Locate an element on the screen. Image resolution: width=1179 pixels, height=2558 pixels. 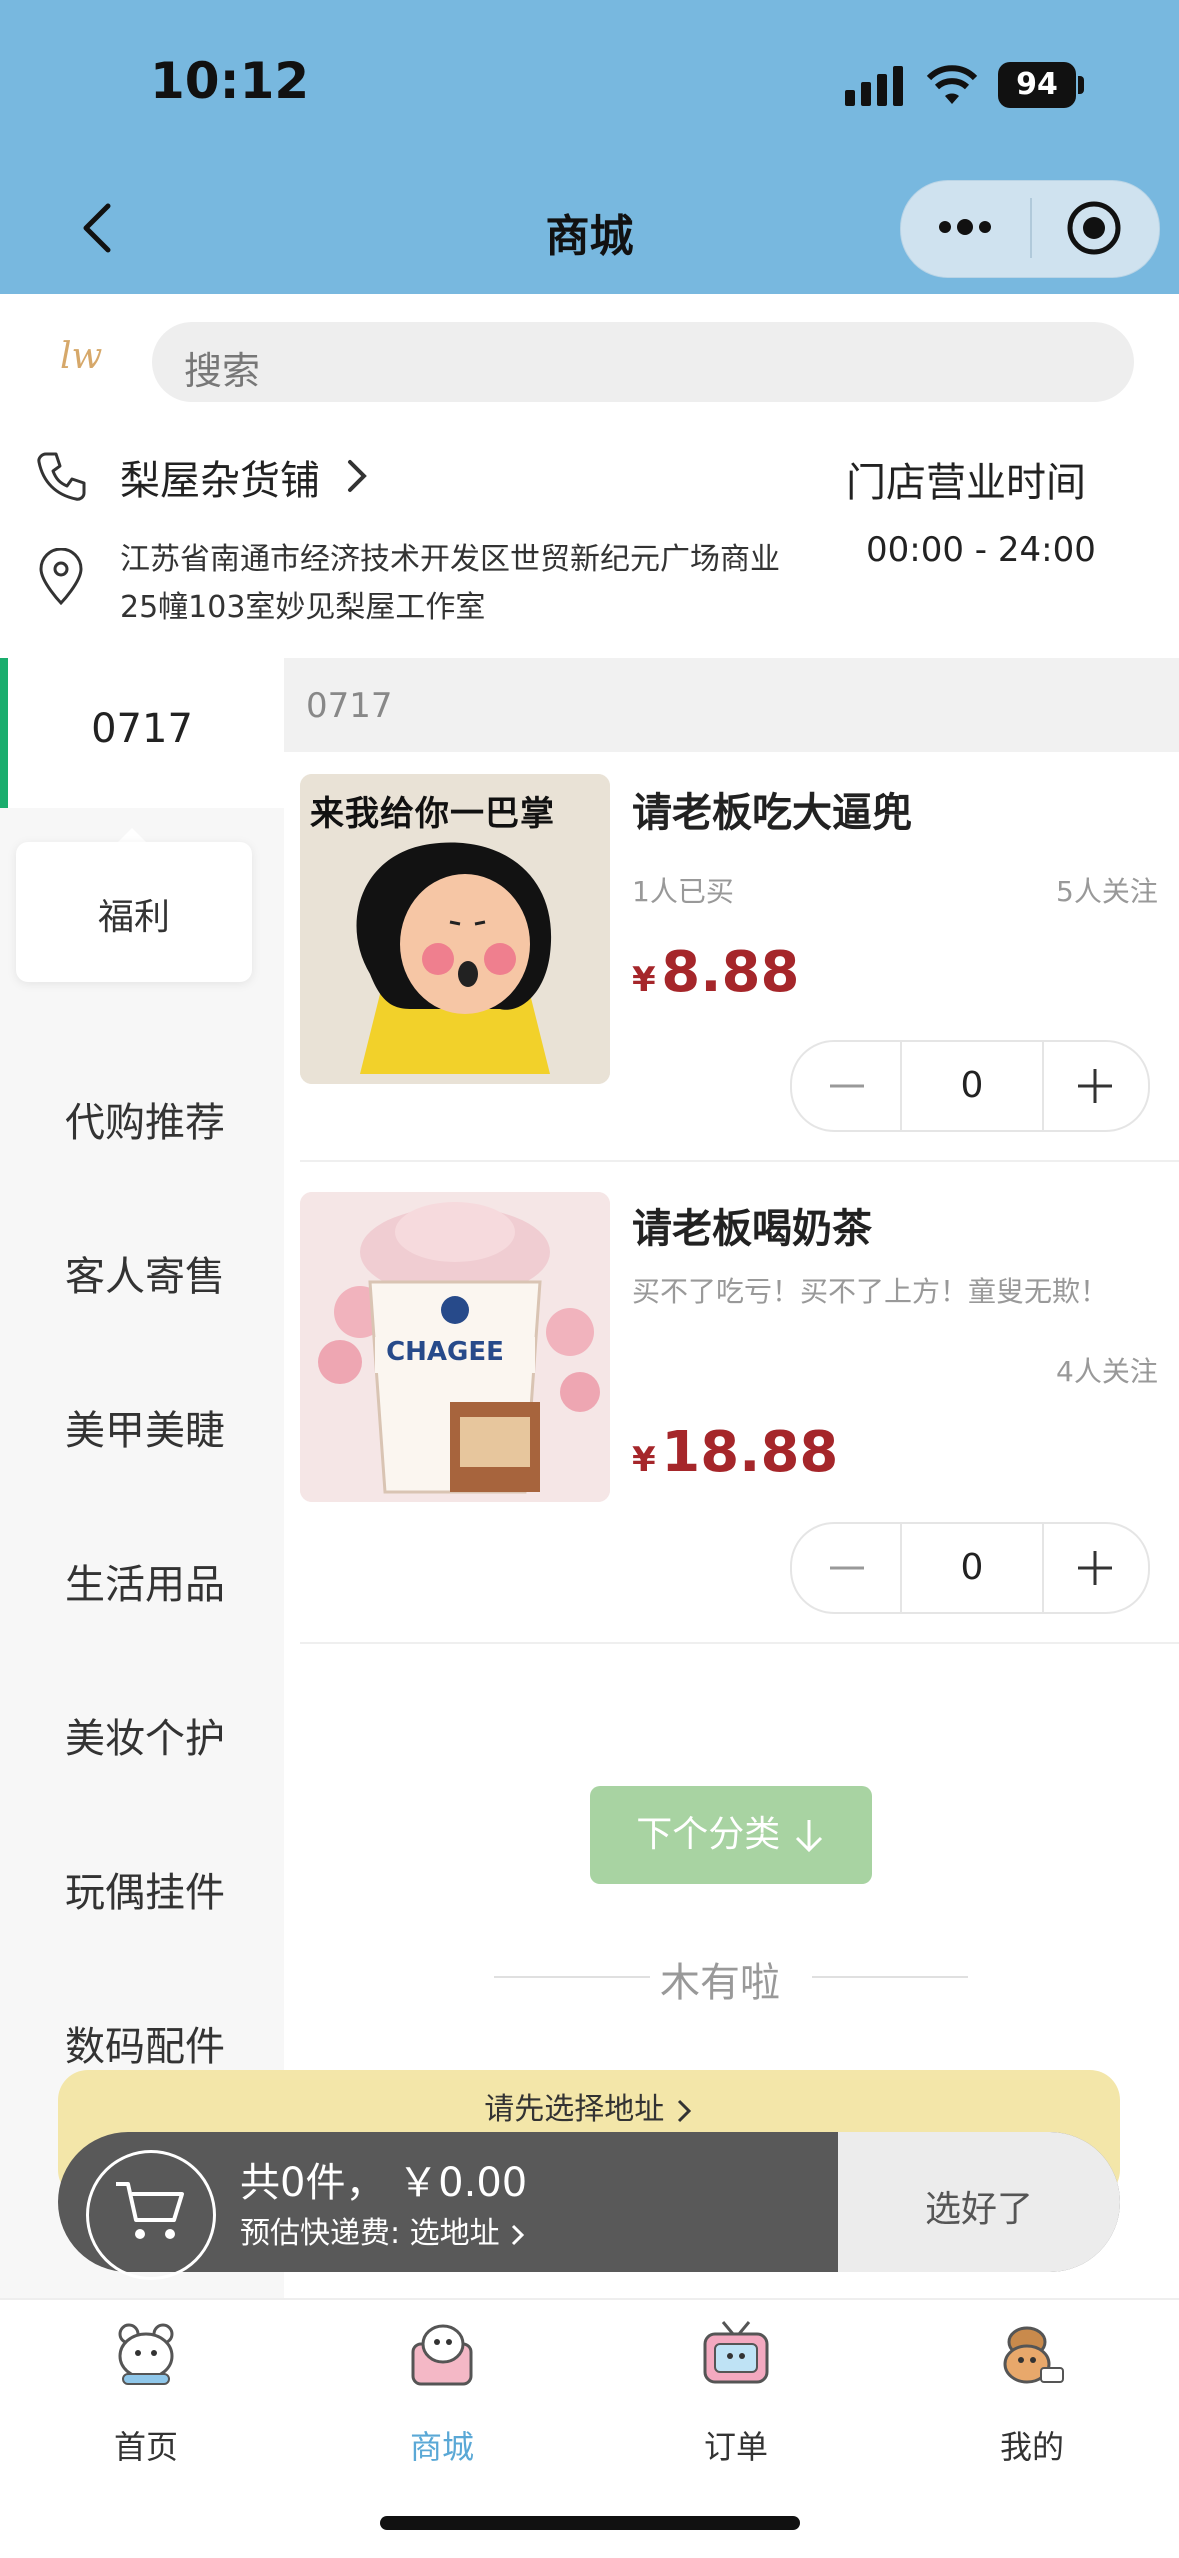
tab-home: 首页 is located at coordinates (146, 2393).